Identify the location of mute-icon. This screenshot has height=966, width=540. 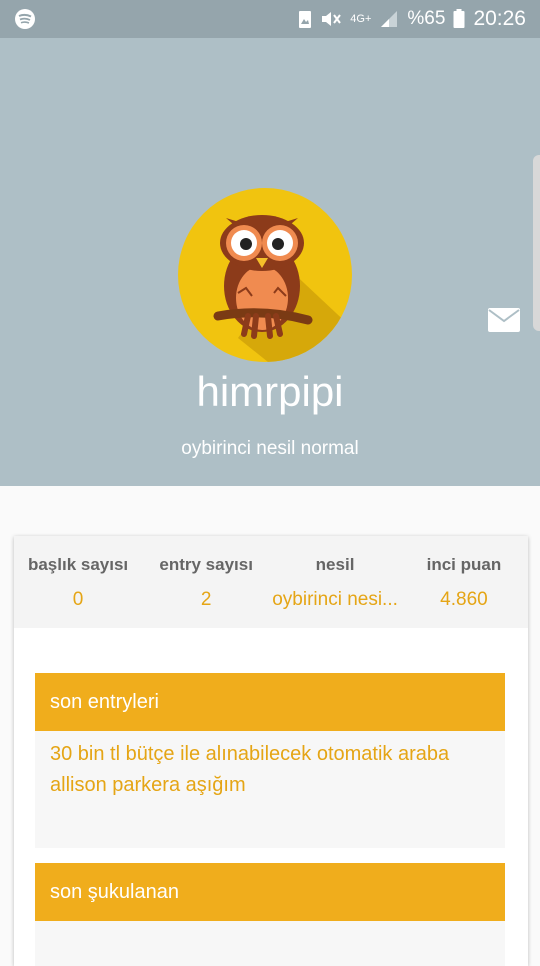
(332, 19).